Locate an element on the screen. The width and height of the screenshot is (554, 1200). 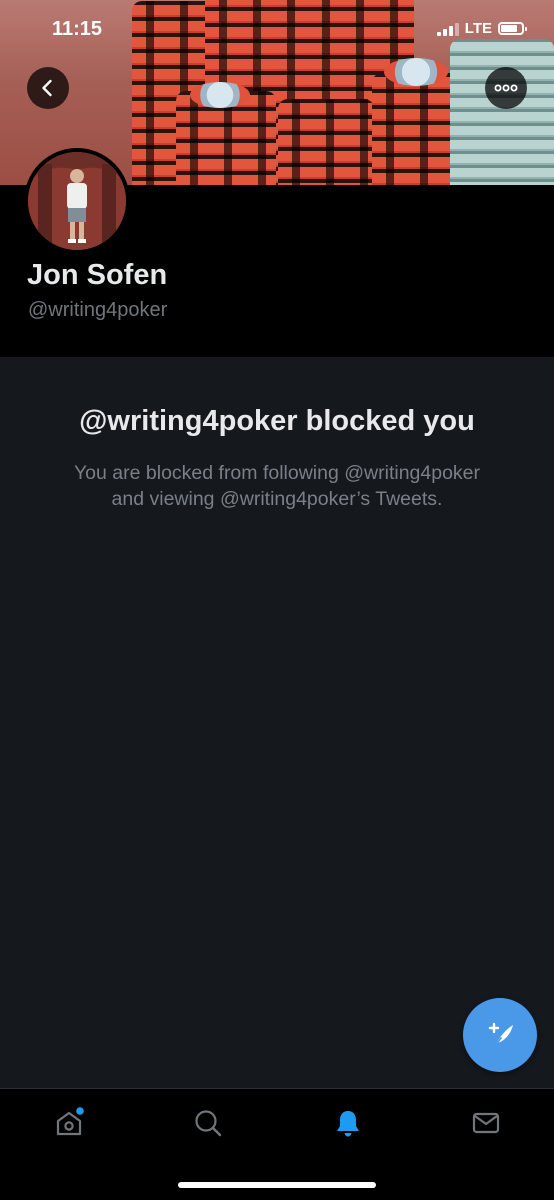
profile-display-name: Jon Sofen is located at coordinates (97, 275).